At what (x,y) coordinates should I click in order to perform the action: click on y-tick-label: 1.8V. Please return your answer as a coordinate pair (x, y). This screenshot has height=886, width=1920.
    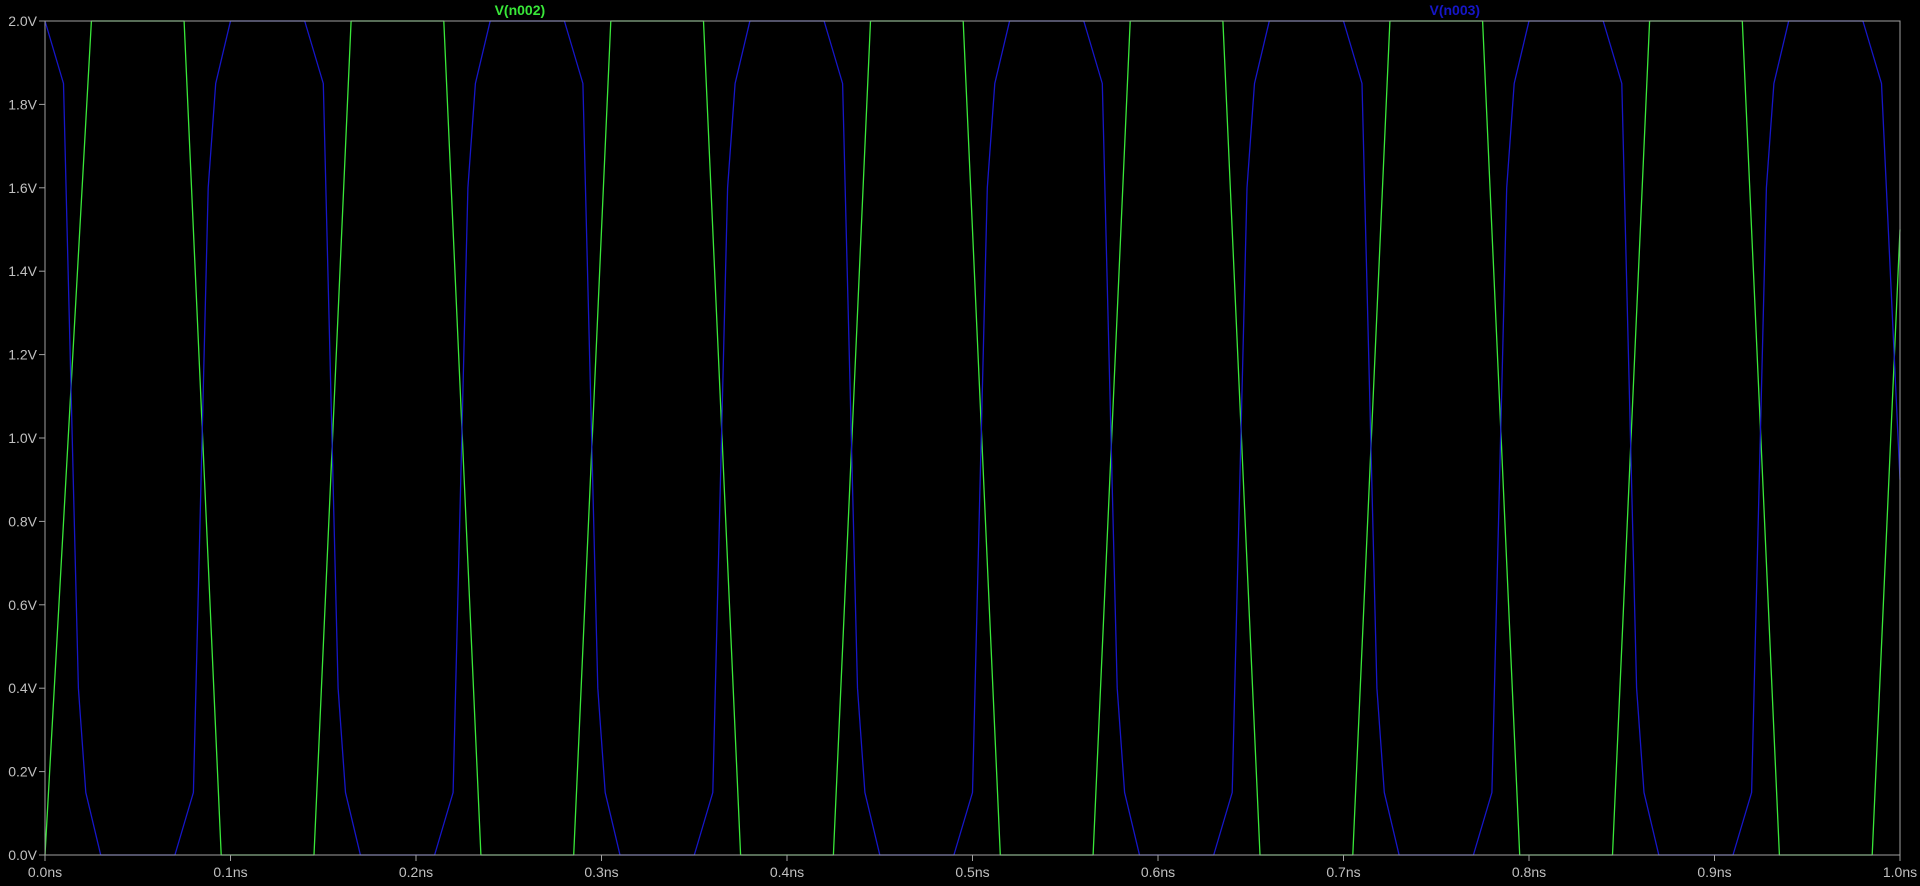
    Looking at the image, I should click on (22, 104).